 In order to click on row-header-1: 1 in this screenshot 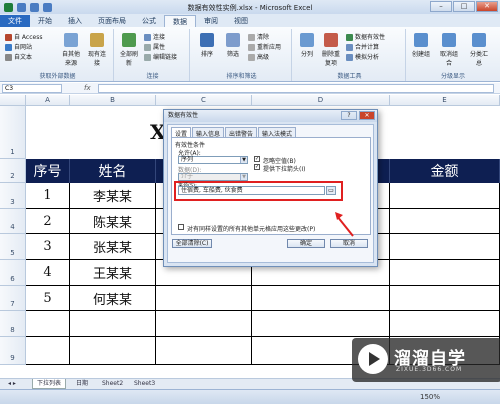, I will do `click(13, 132)`.